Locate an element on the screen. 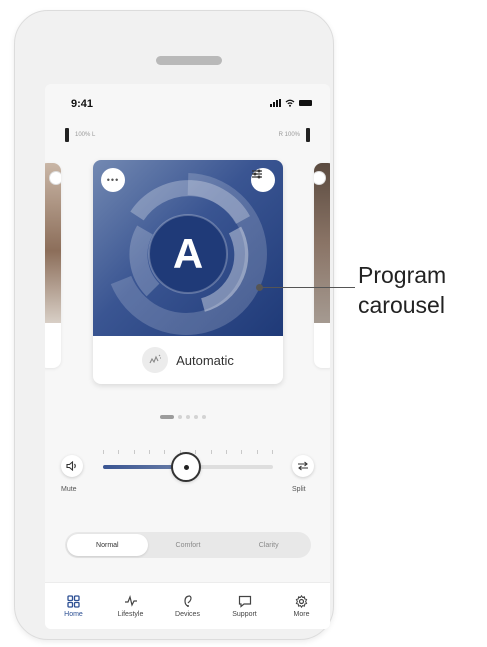 Image resolution: width=487 pixels, height=647 pixels. nav-item-support: Support is located at coordinates (245, 606).